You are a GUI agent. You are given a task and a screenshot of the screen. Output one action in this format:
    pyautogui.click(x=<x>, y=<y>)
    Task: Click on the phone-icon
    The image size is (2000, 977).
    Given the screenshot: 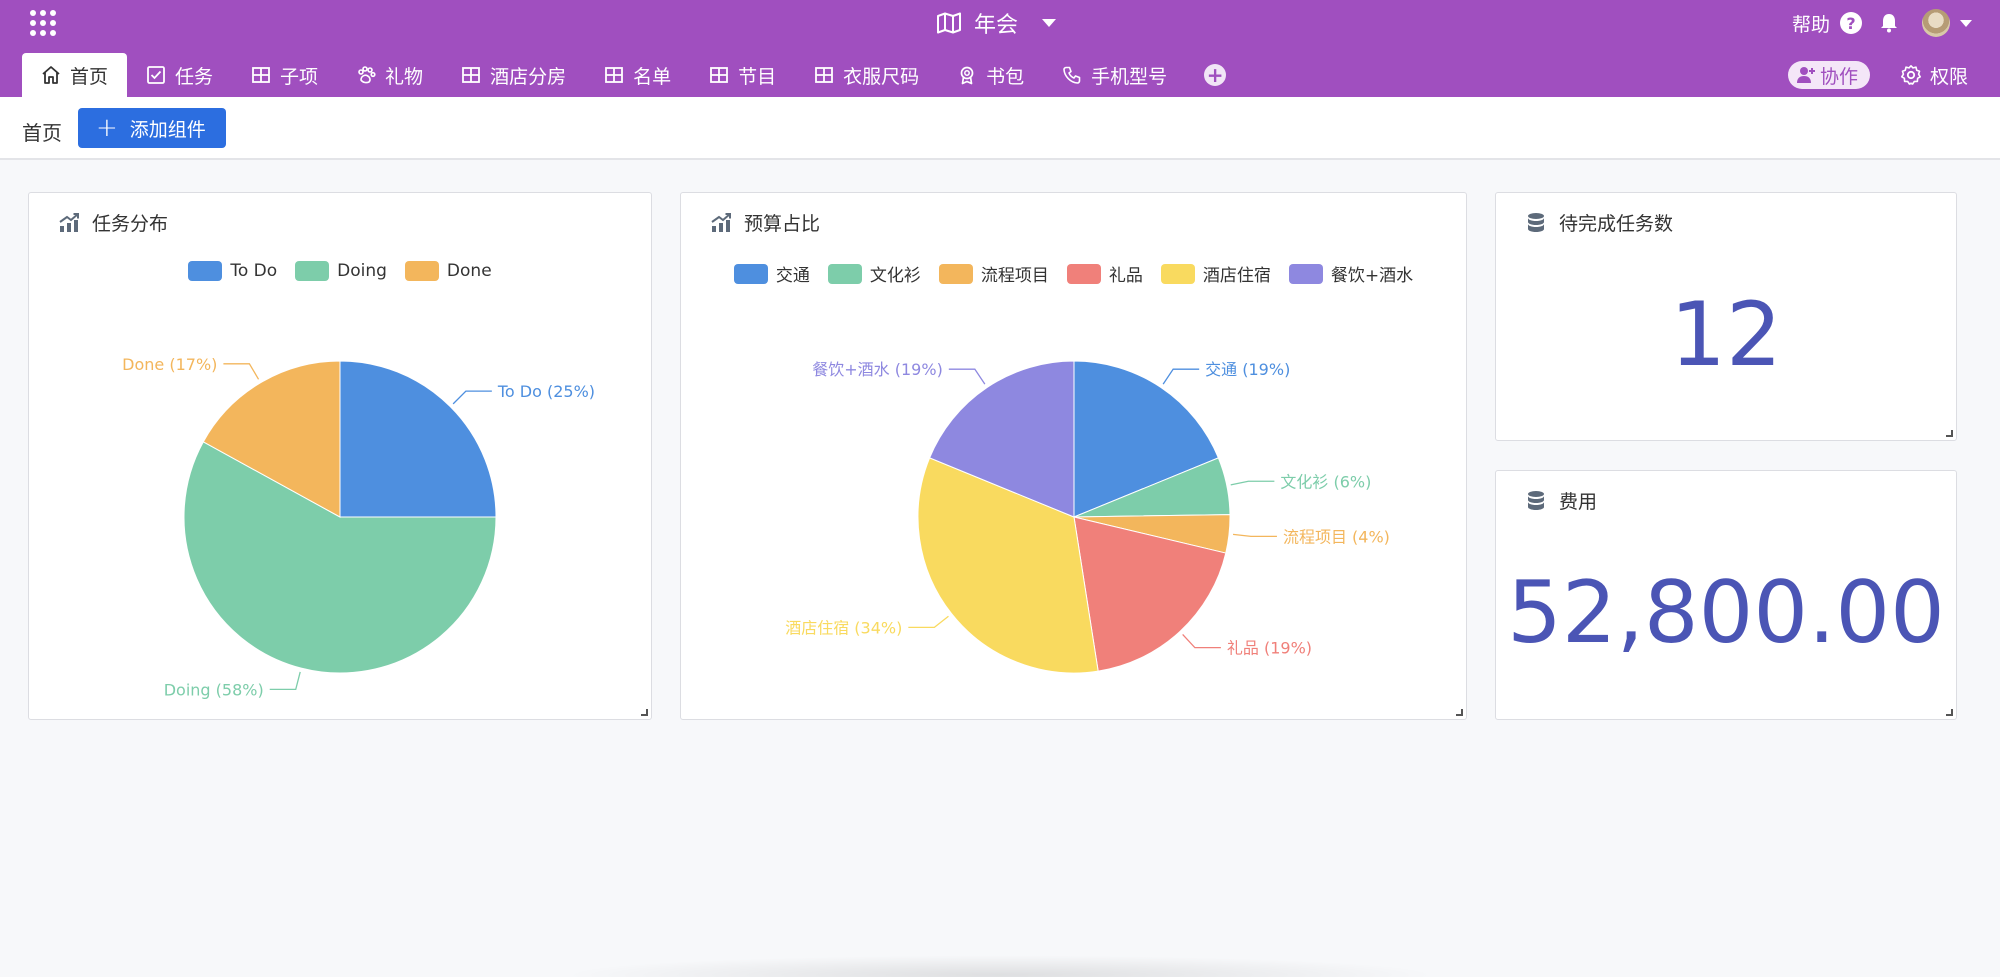 What is the action you would take?
    pyautogui.click(x=1072, y=75)
    